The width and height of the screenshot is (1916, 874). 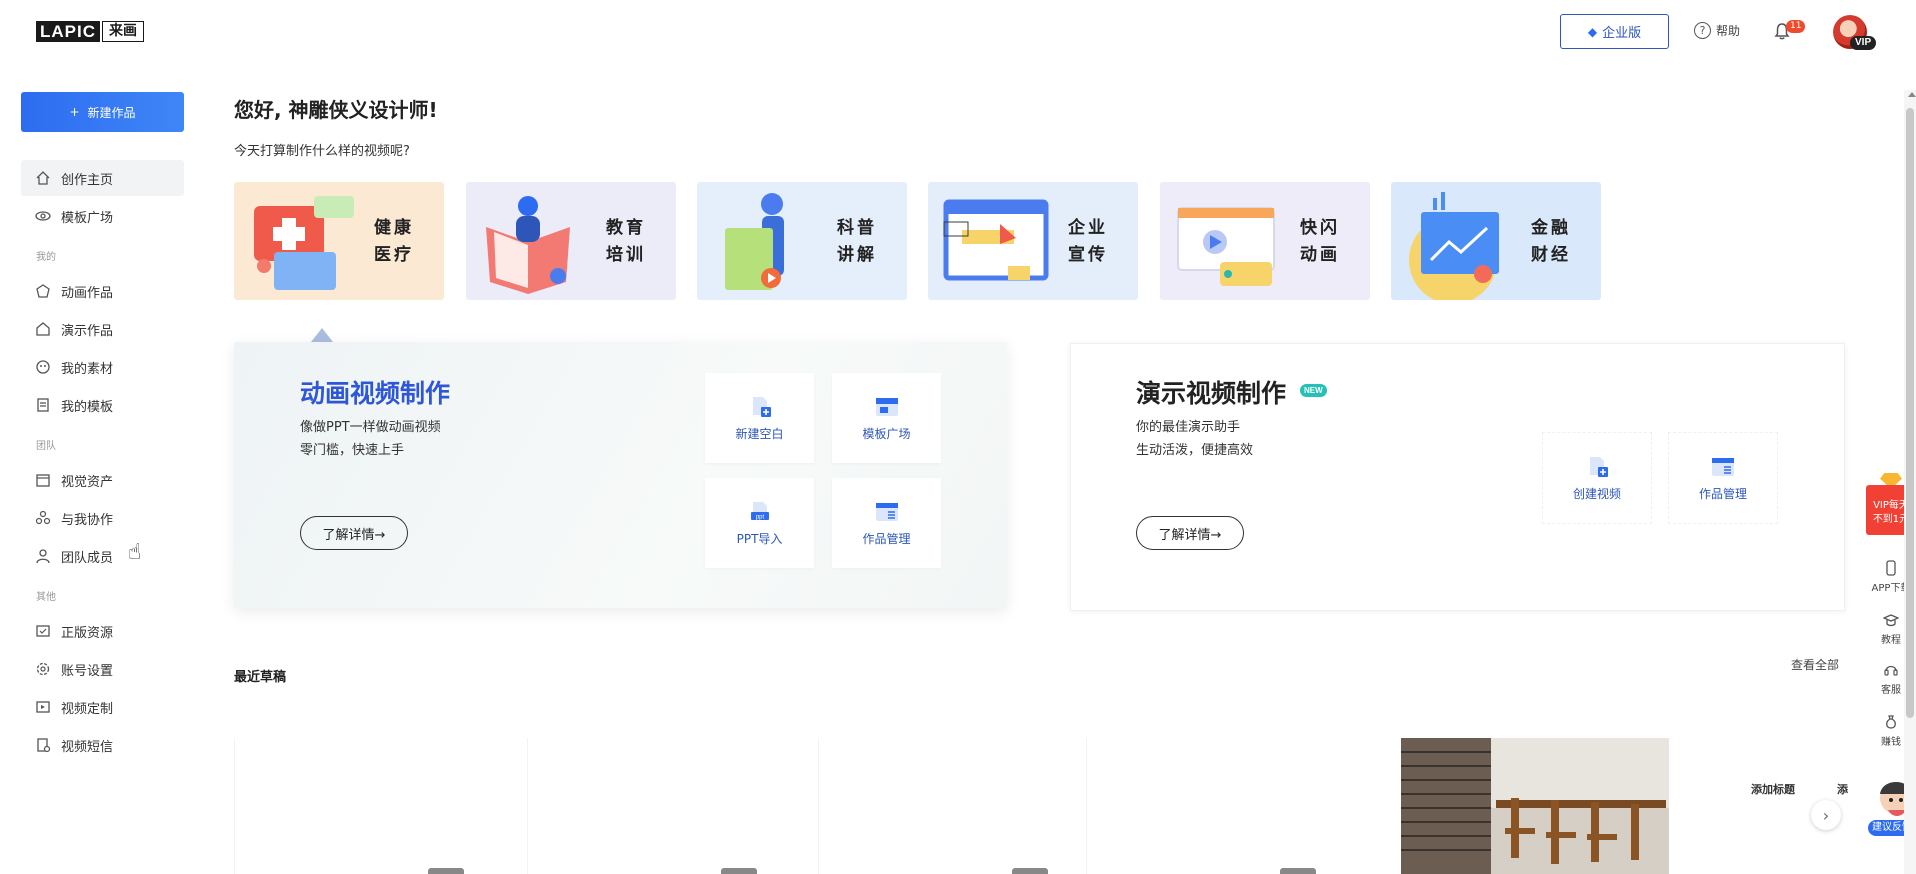 What do you see at coordinates (1211, 393) in the screenshot?
I see `demo-panel-title: 演示视频制作` at bounding box center [1211, 393].